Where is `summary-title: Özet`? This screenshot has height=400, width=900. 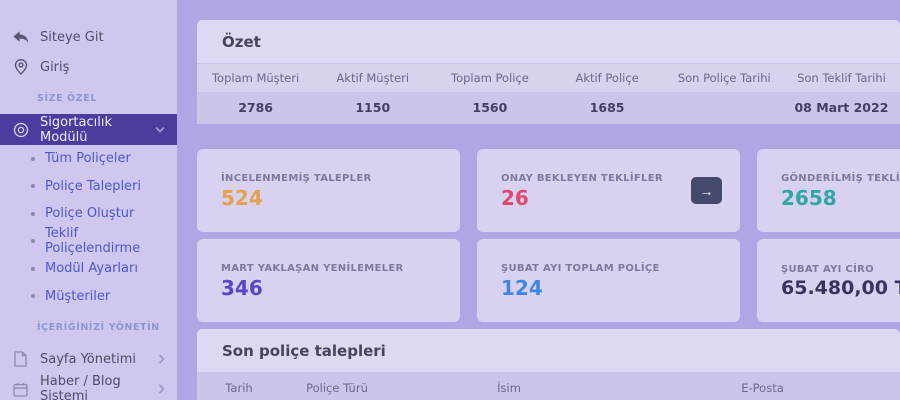 summary-title: Özet is located at coordinates (548, 42).